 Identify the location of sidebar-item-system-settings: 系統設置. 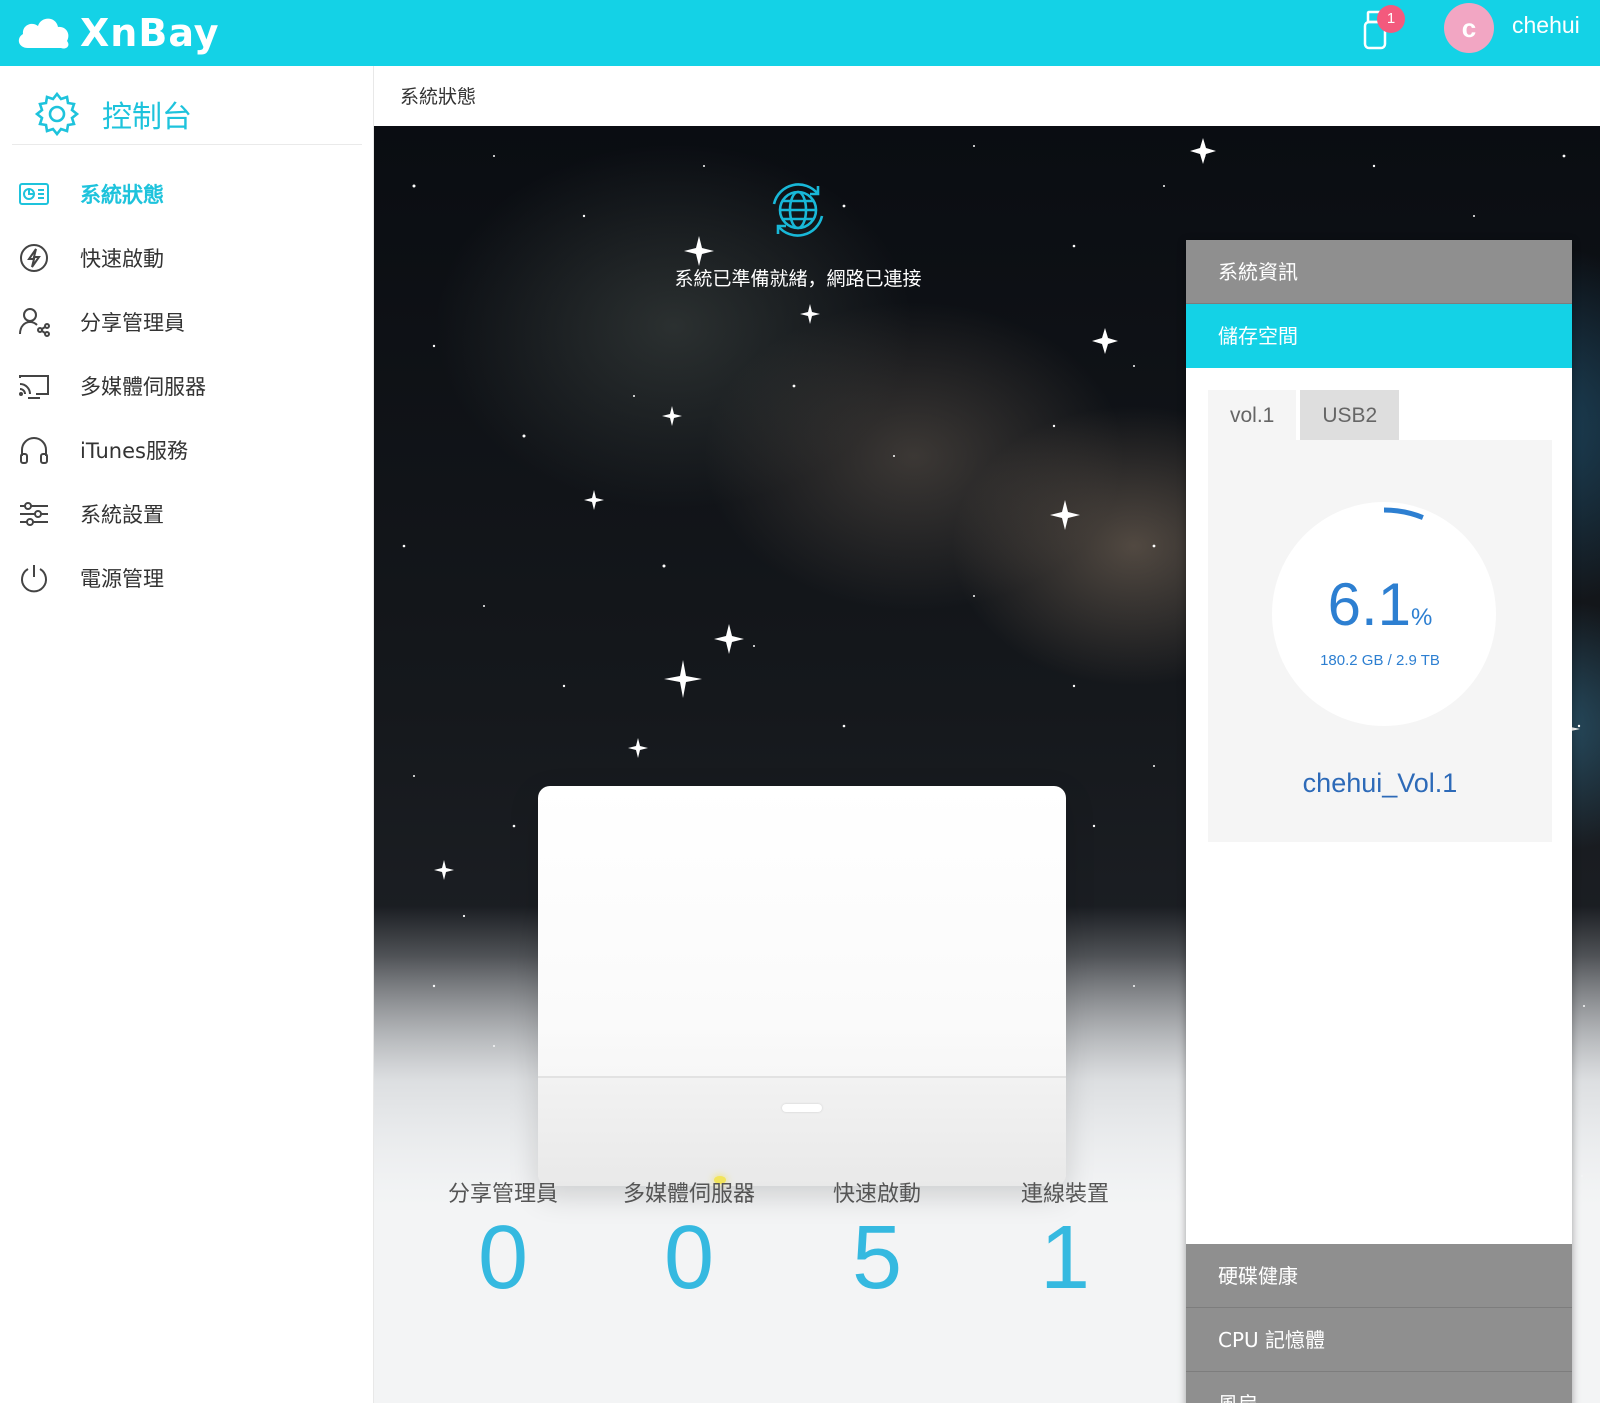
(187, 514).